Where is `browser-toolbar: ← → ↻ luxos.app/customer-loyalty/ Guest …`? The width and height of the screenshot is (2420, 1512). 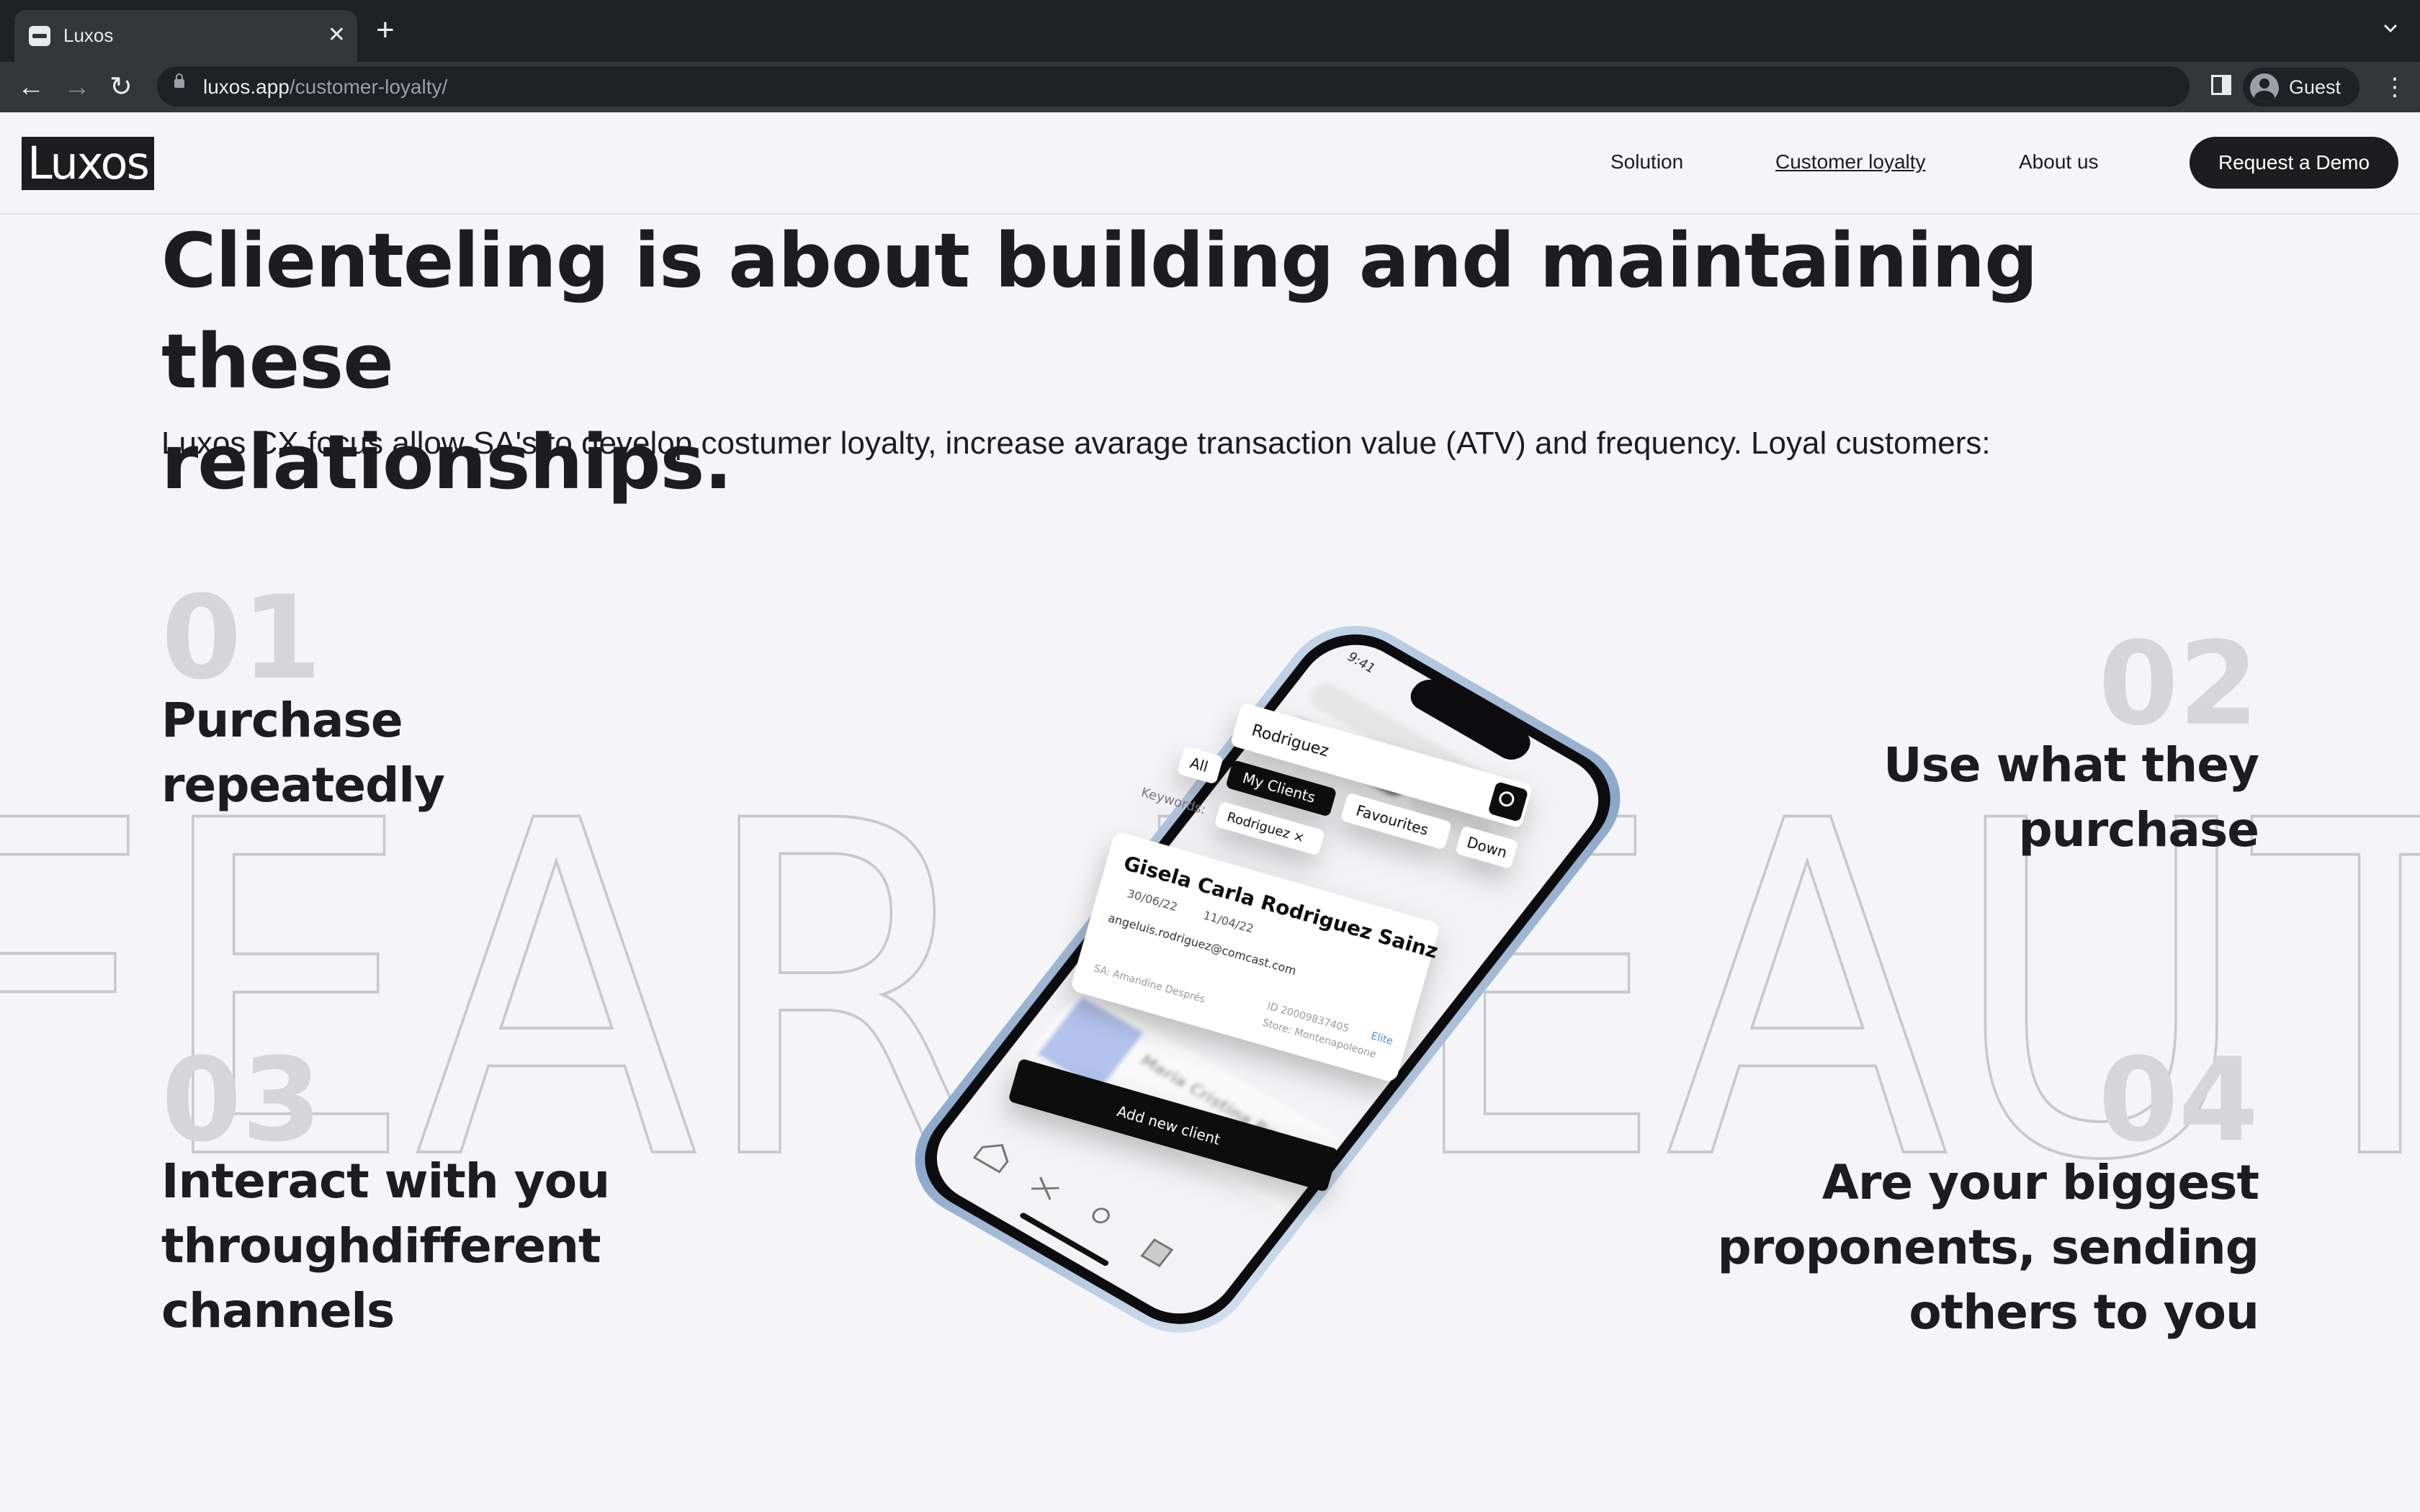
browser-toolbar: ← → ↻ luxos.app/customer-loyalty/ Guest … is located at coordinates (1210, 87).